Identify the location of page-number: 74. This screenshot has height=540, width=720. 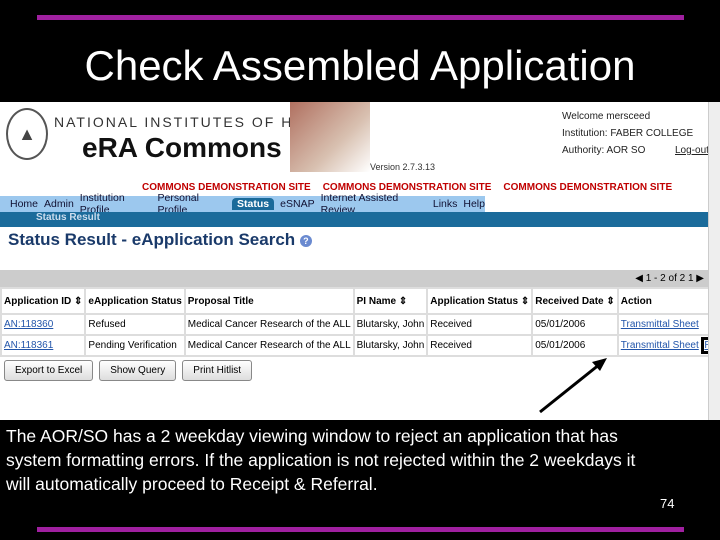
(667, 503).